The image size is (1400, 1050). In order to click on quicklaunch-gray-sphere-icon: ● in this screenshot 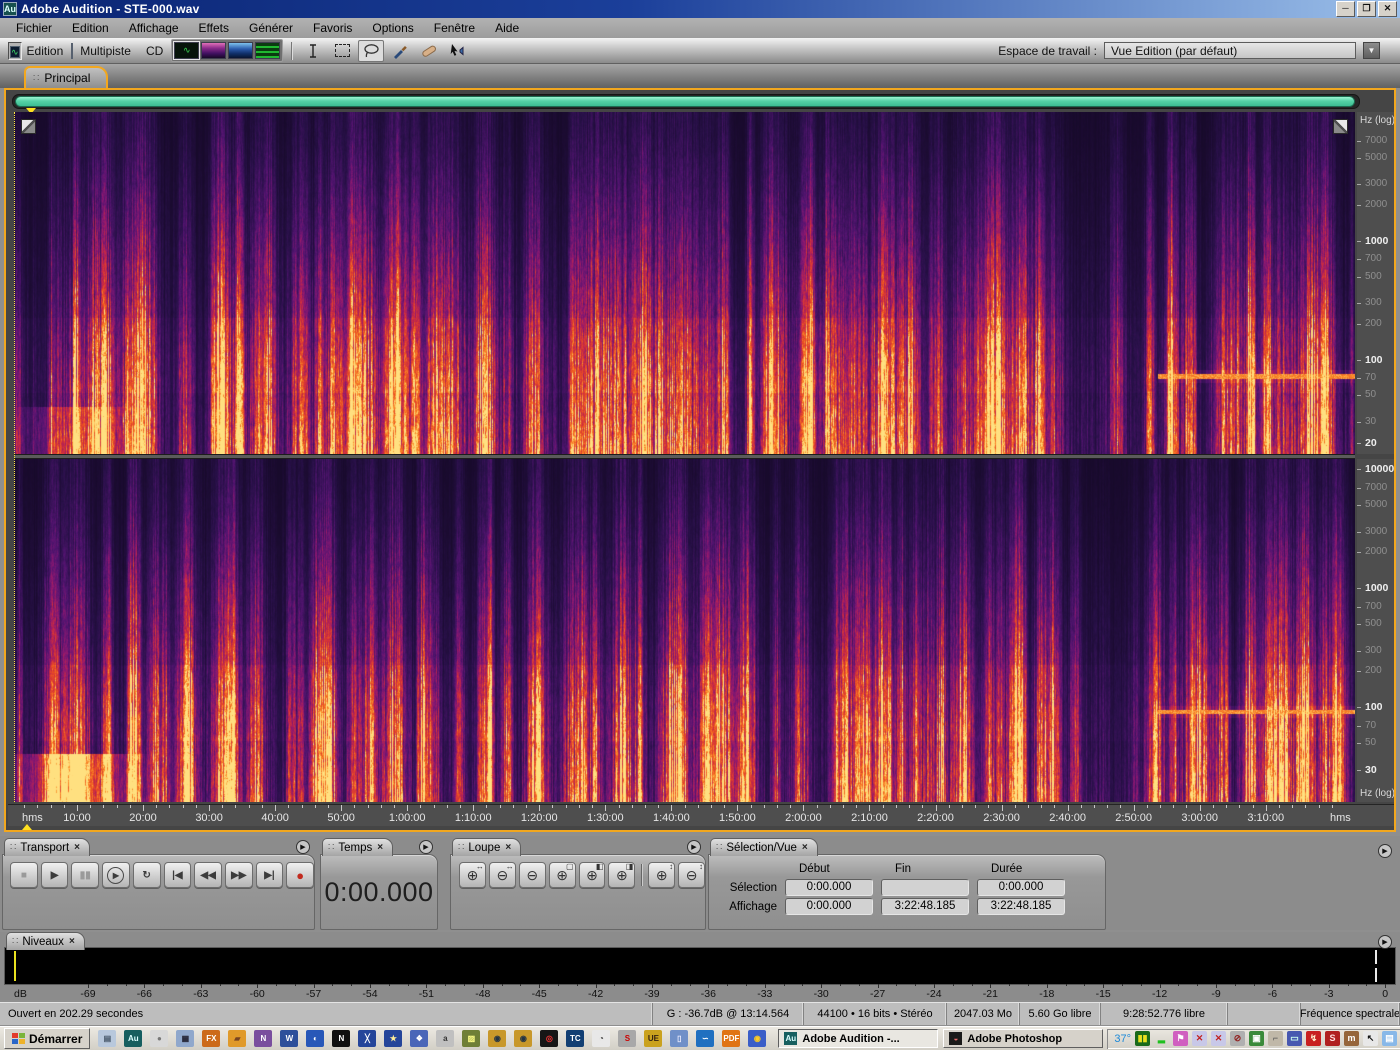, I will do `click(159, 1038)`.